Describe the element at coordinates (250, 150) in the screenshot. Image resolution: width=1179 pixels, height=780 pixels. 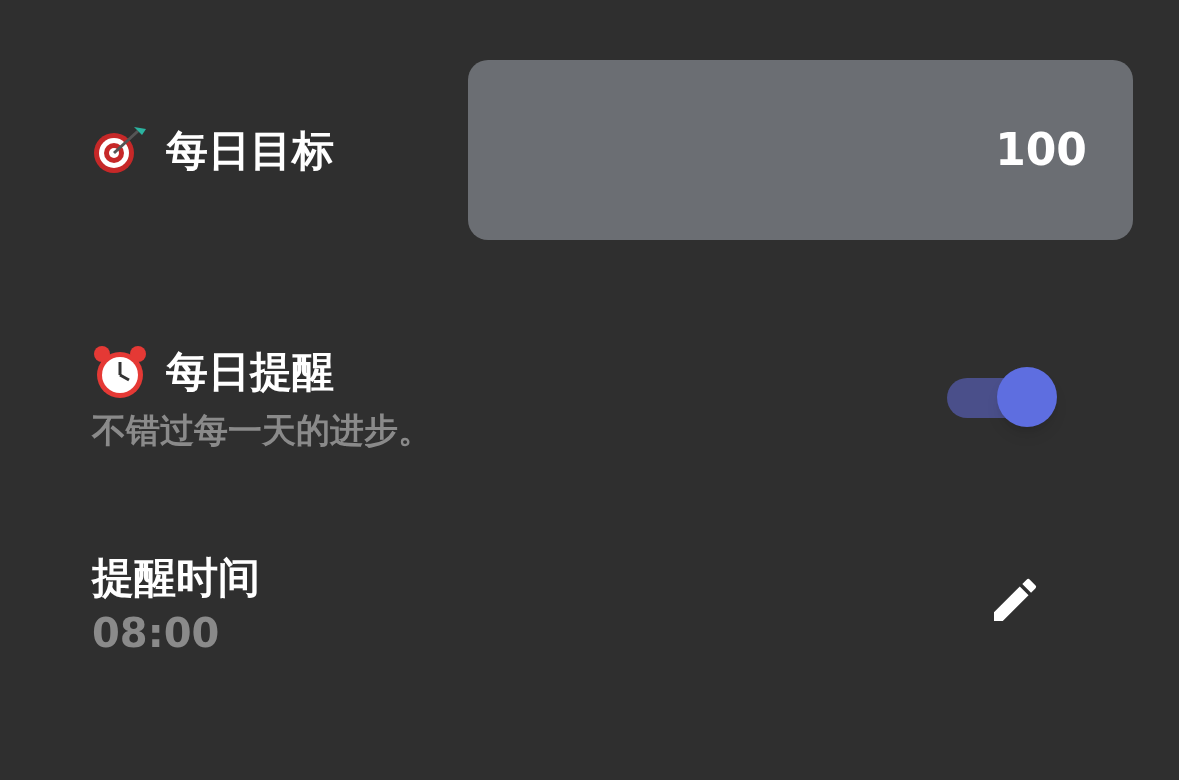
I see `goal-label: 每日目标` at that location.